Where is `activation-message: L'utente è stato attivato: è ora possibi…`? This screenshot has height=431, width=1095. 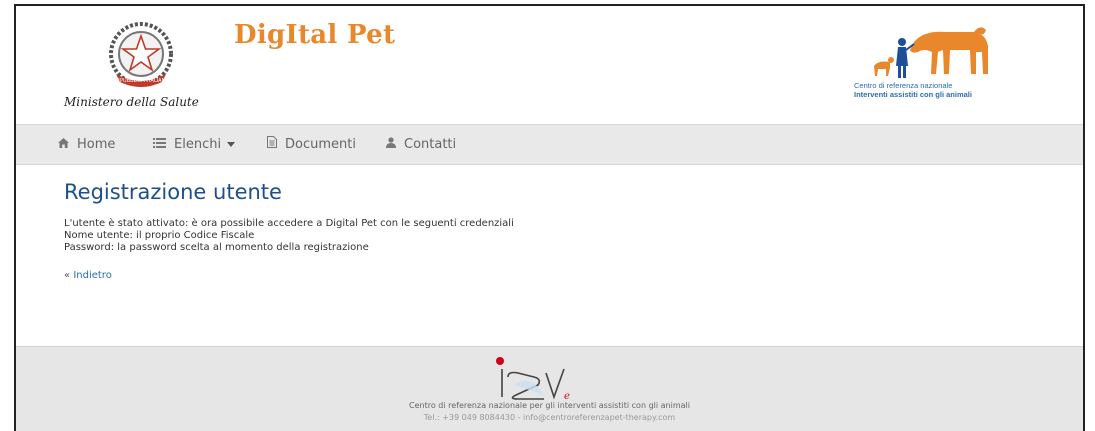 activation-message: L'utente è stato attivato: è ora possibi… is located at coordinates (289, 223).